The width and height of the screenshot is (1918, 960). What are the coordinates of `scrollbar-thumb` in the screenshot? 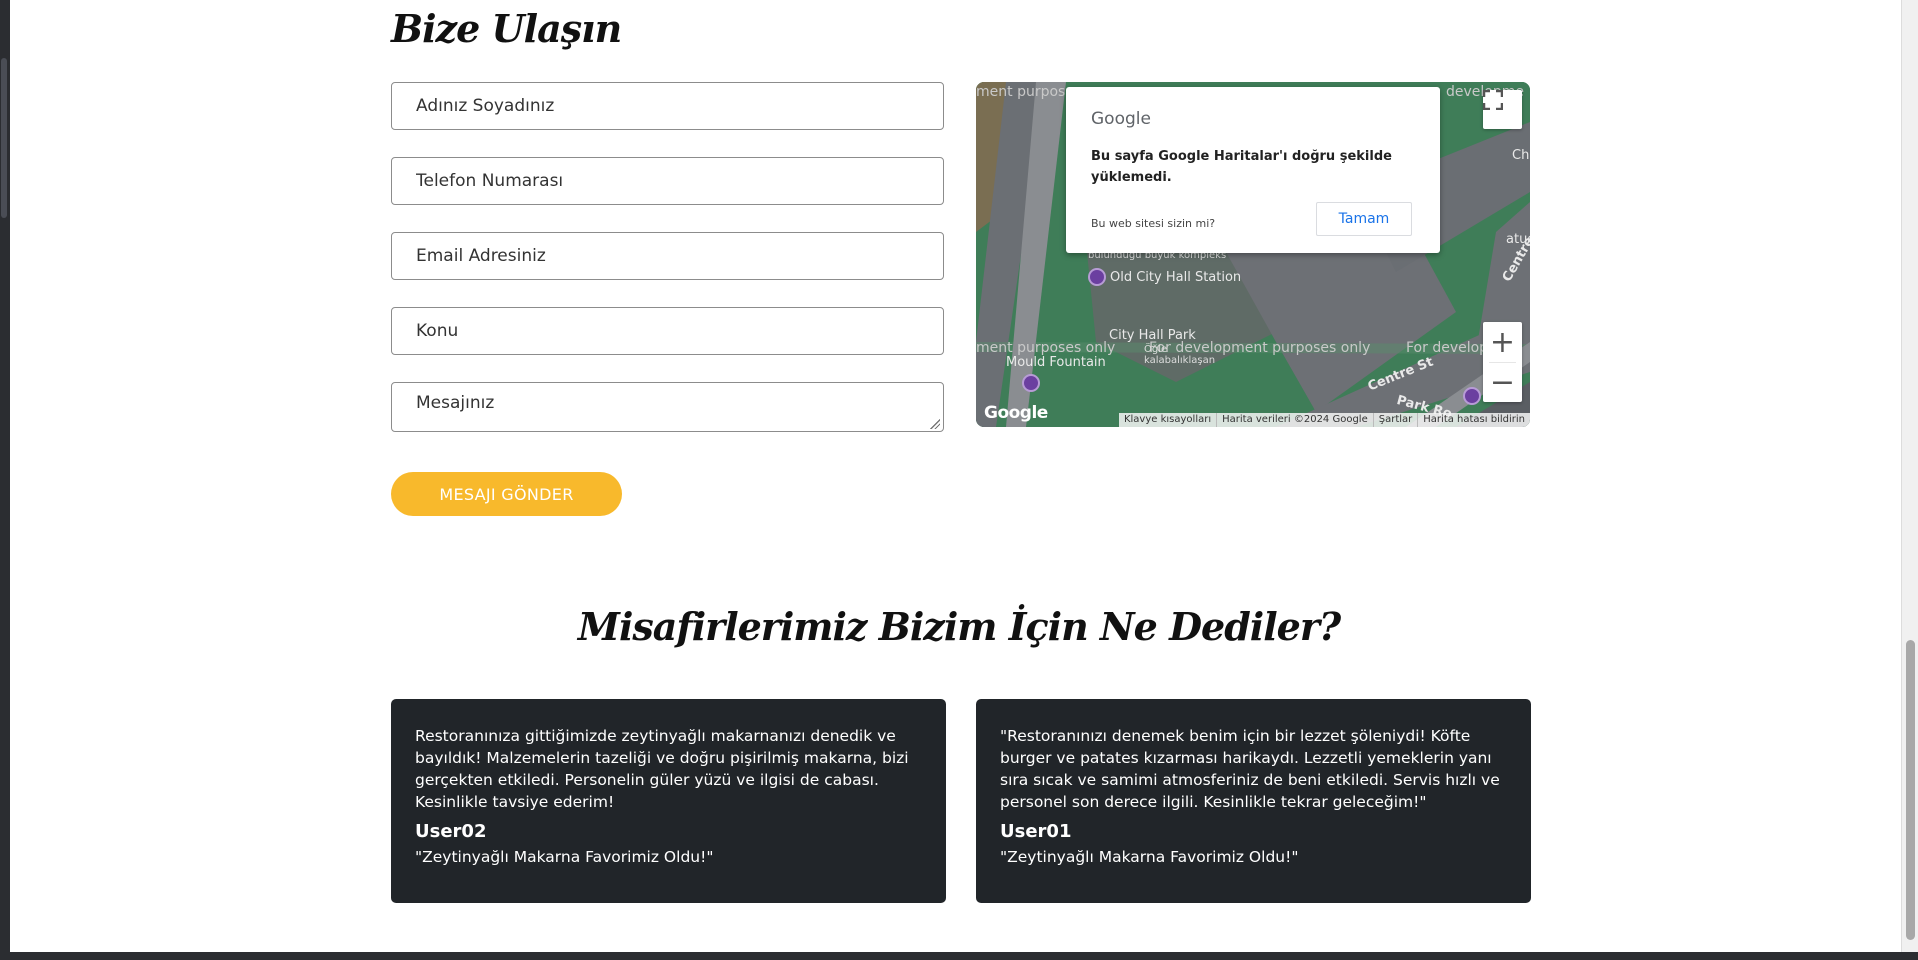 It's located at (1910, 790).